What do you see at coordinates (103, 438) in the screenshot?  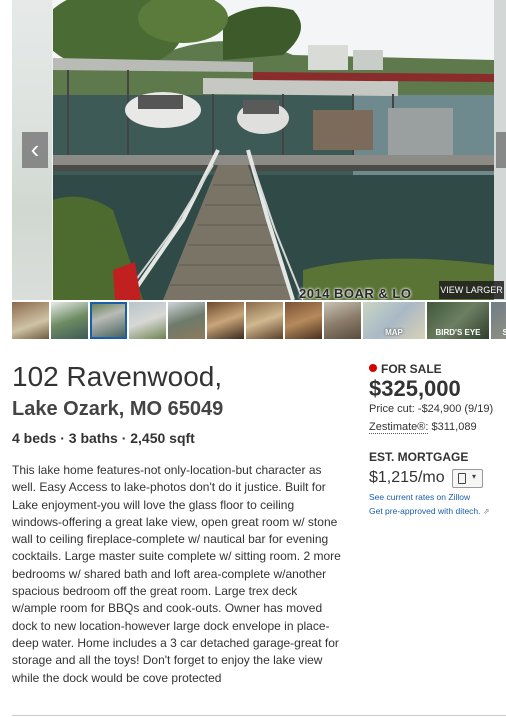 I see `home-facts: 4 beds · 3 baths · 2,450 sqft` at bounding box center [103, 438].